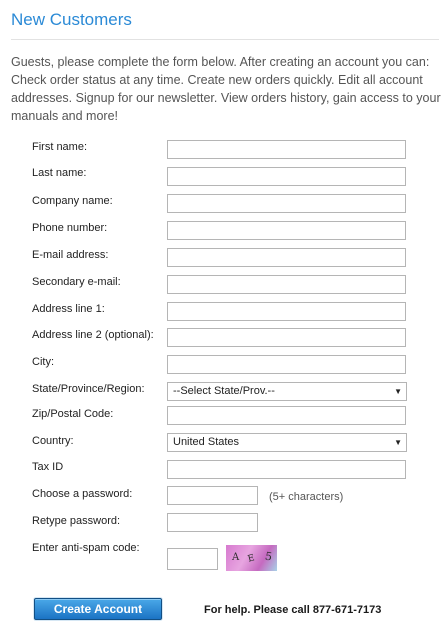 The width and height of the screenshot is (443, 635). What do you see at coordinates (286, 284) in the screenshot?
I see `secondary-email-input` at bounding box center [286, 284].